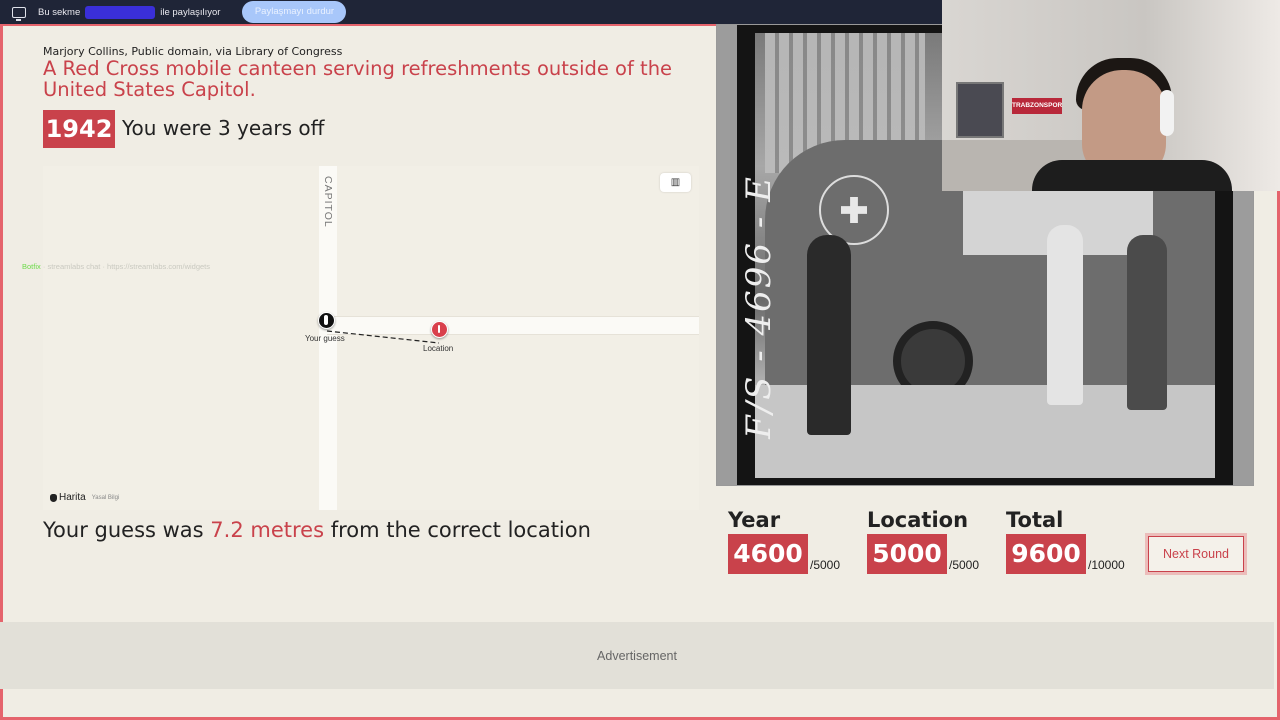 This screenshot has width=1280, height=720. Describe the element at coordinates (53, 497) in the screenshot. I see `apple-logo-icon` at that location.